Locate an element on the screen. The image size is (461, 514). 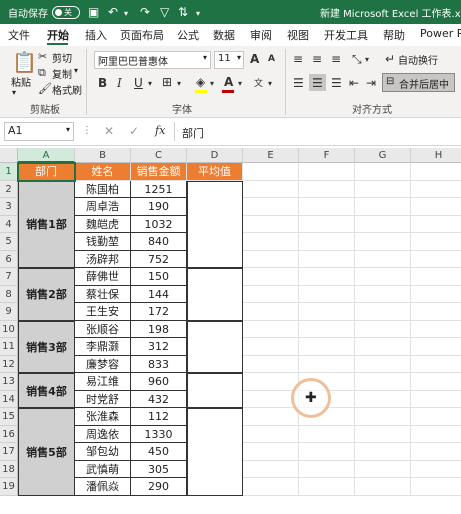
row-header-8: 8 is located at coordinates (9, 294).